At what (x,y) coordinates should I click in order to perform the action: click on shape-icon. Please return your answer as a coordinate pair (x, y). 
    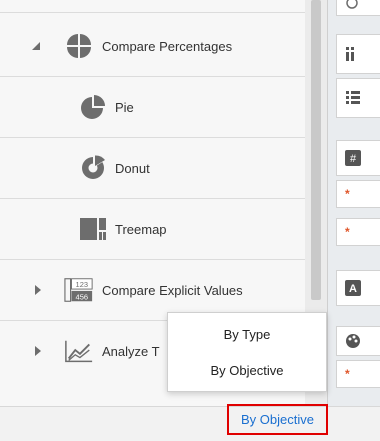
    Looking at the image, I should click on (352, 4).